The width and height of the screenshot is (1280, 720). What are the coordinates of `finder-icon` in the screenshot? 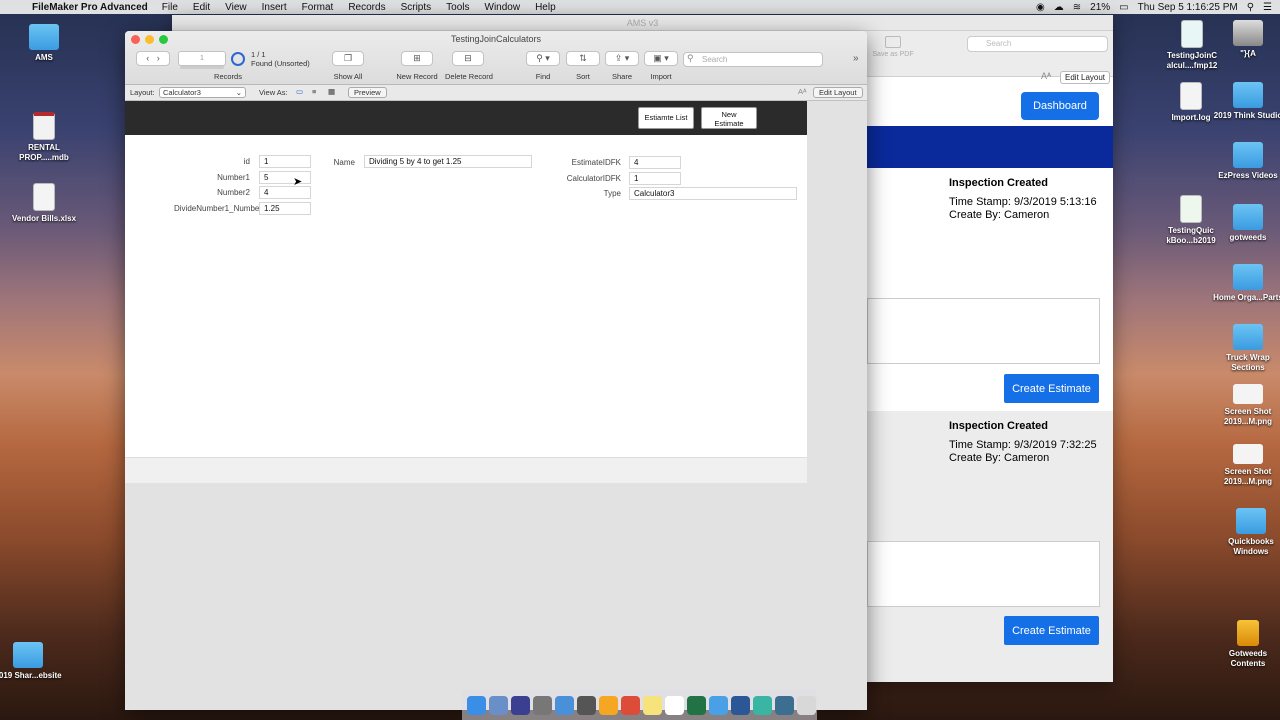 It's located at (476, 705).